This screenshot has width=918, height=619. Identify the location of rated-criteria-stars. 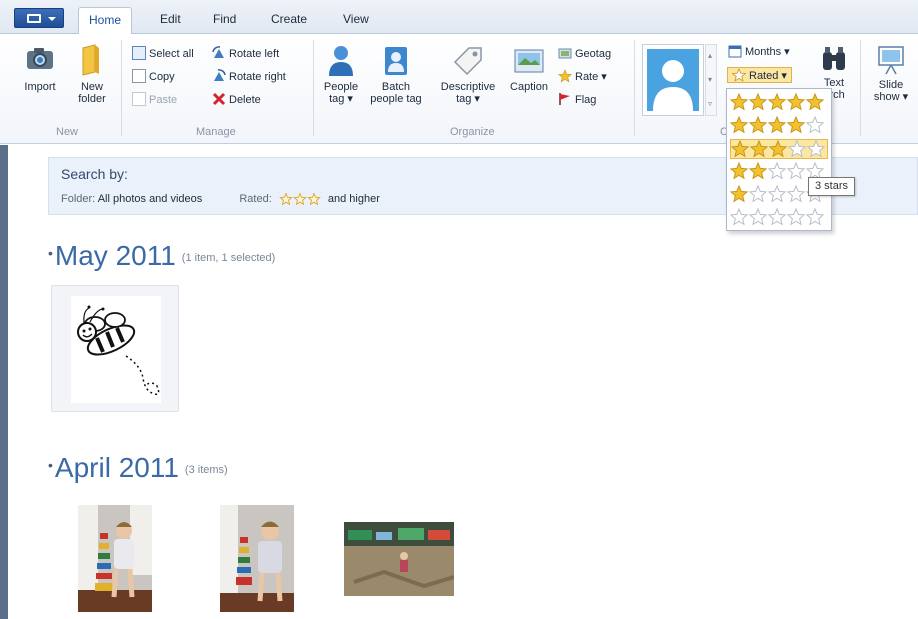
(300, 199).